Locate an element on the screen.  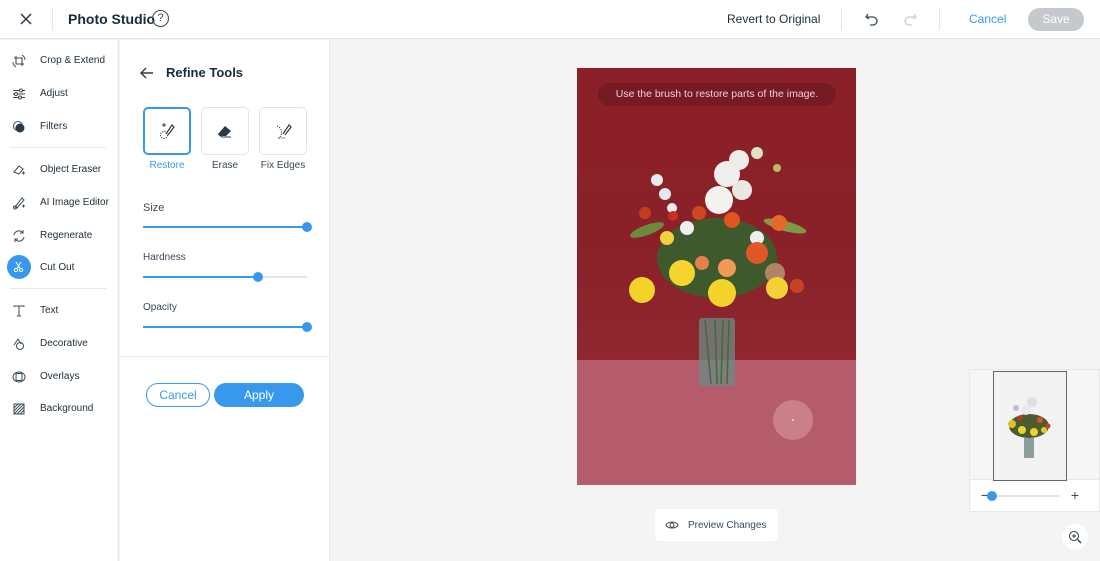
header-cancel-button: Cancel is located at coordinates (987, 19).